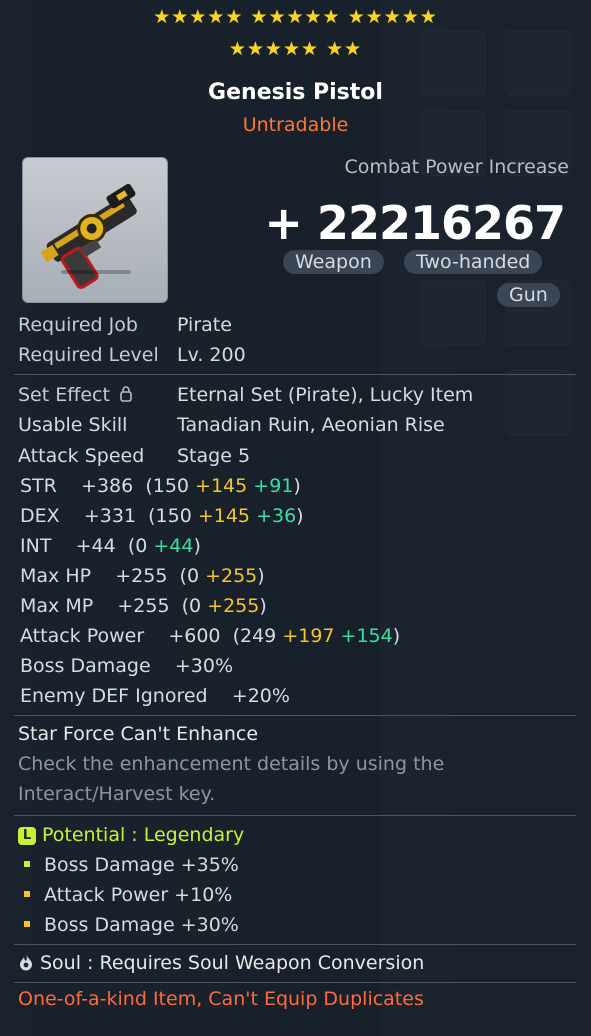 The height and width of the screenshot is (1036, 591). I want to click on set-effect-value: Eternal Set (Pirate), Lucky Item, so click(325, 395).